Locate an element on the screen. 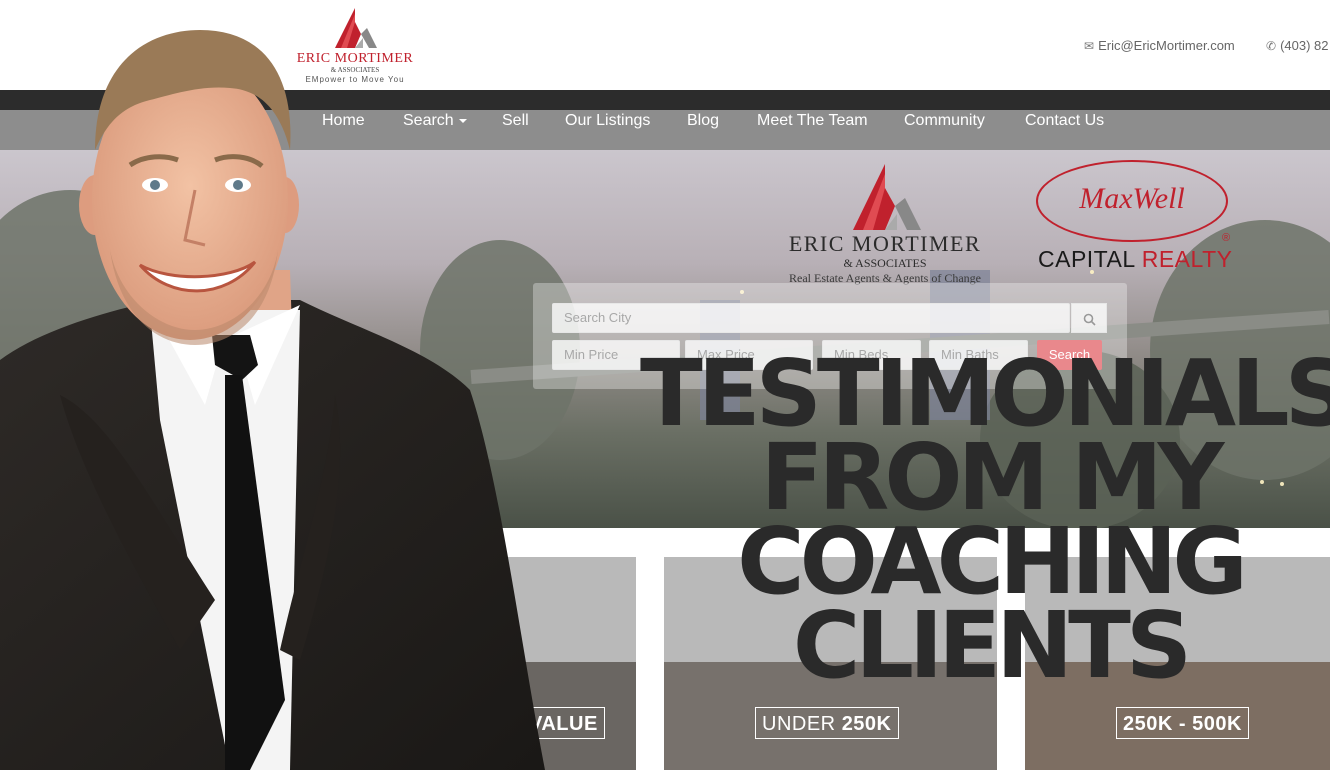 This screenshot has height=770, width=1330. nav-item-meet-the-team: Meet The Team is located at coordinates (812, 130).